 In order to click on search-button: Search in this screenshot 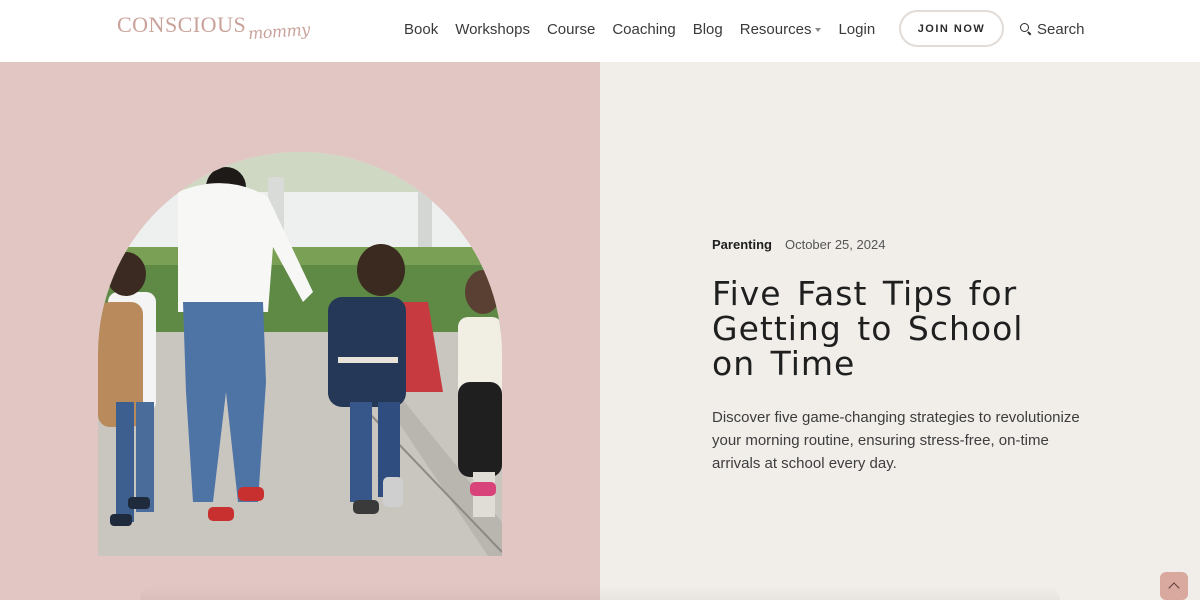, I will do `click(1052, 29)`.